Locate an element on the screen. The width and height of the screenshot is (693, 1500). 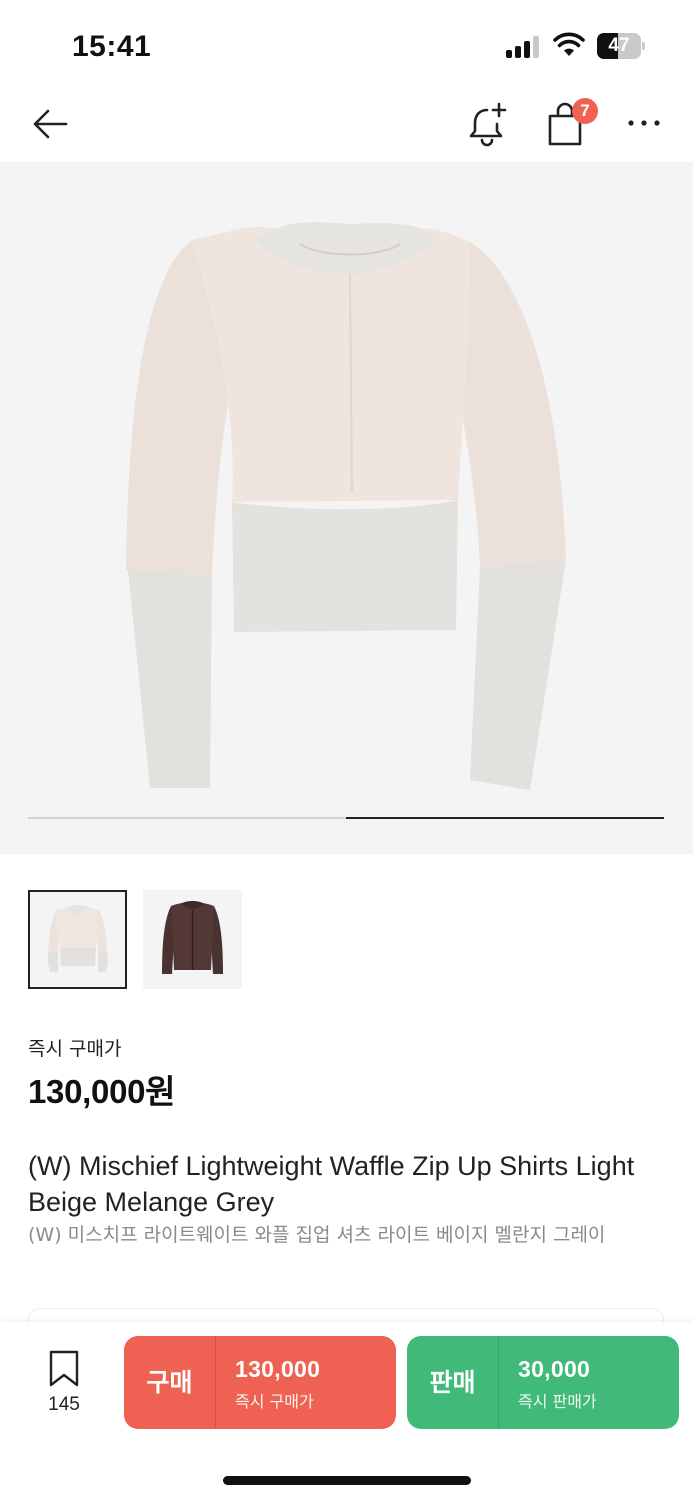
status-bar: 15:41 47 is located at coordinates (346, 45).